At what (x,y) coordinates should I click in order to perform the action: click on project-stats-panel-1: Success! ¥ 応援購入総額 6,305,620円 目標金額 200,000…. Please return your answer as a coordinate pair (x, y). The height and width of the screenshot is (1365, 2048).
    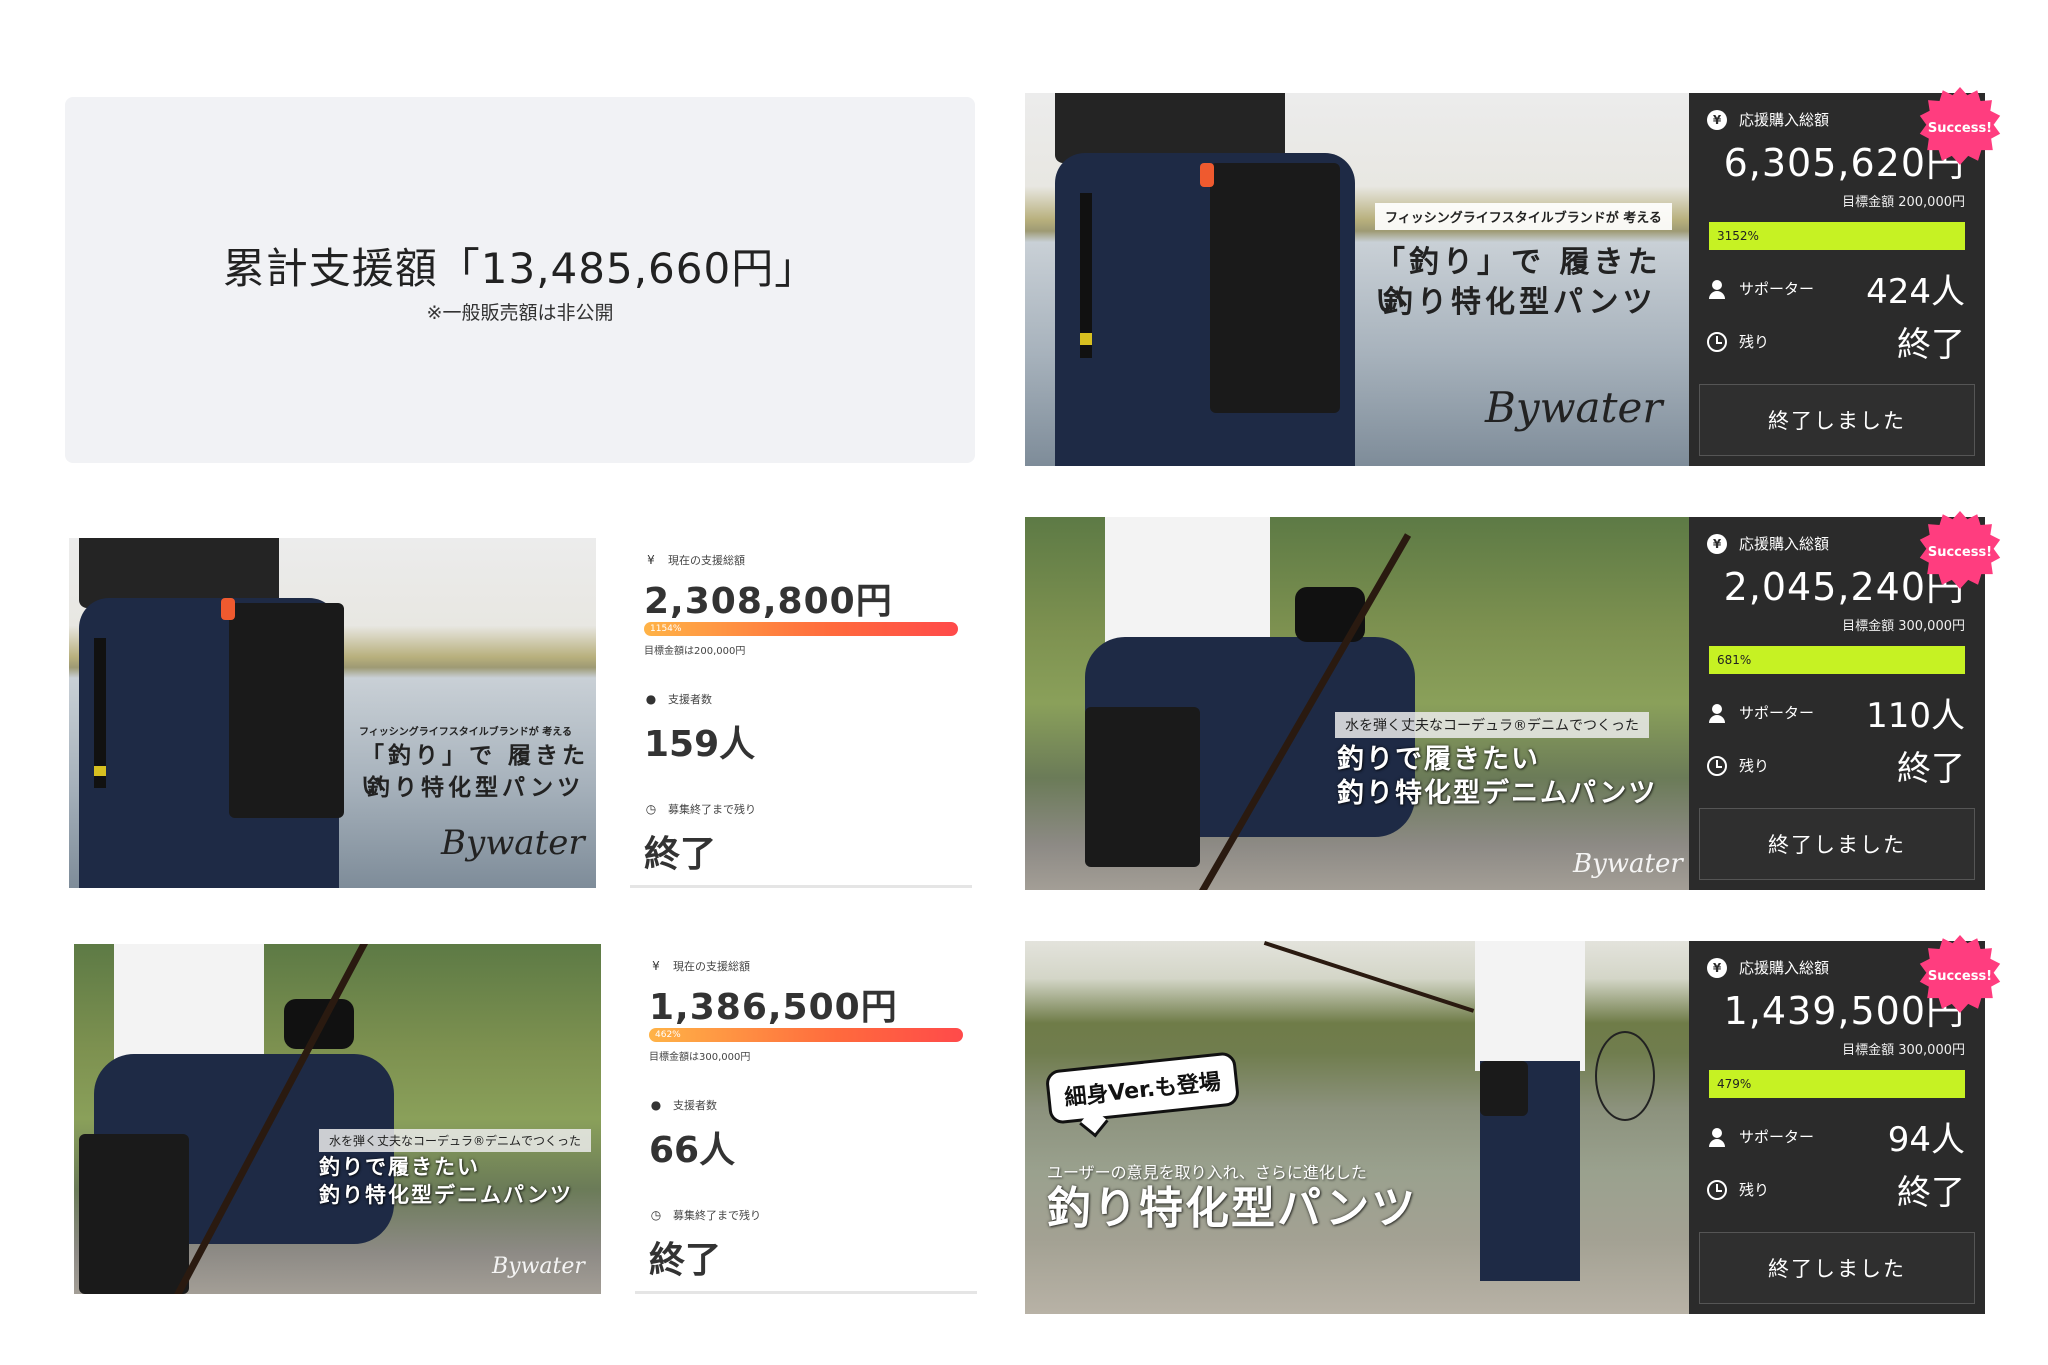
    Looking at the image, I should click on (1845, 276).